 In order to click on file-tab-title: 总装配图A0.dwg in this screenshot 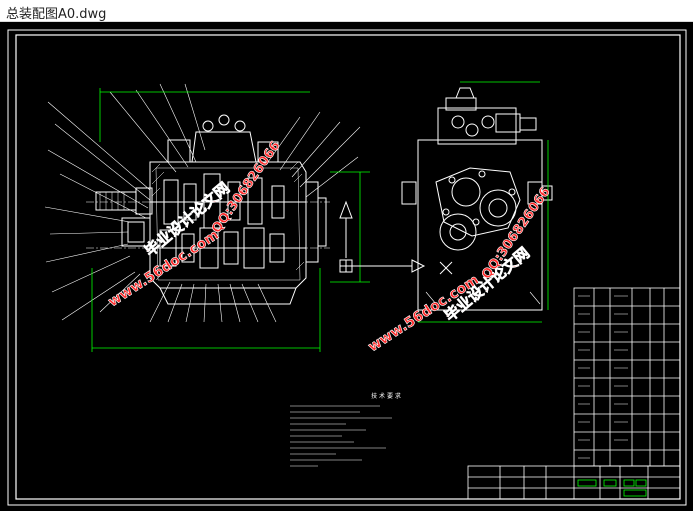, I will do `click(56, 12)`.